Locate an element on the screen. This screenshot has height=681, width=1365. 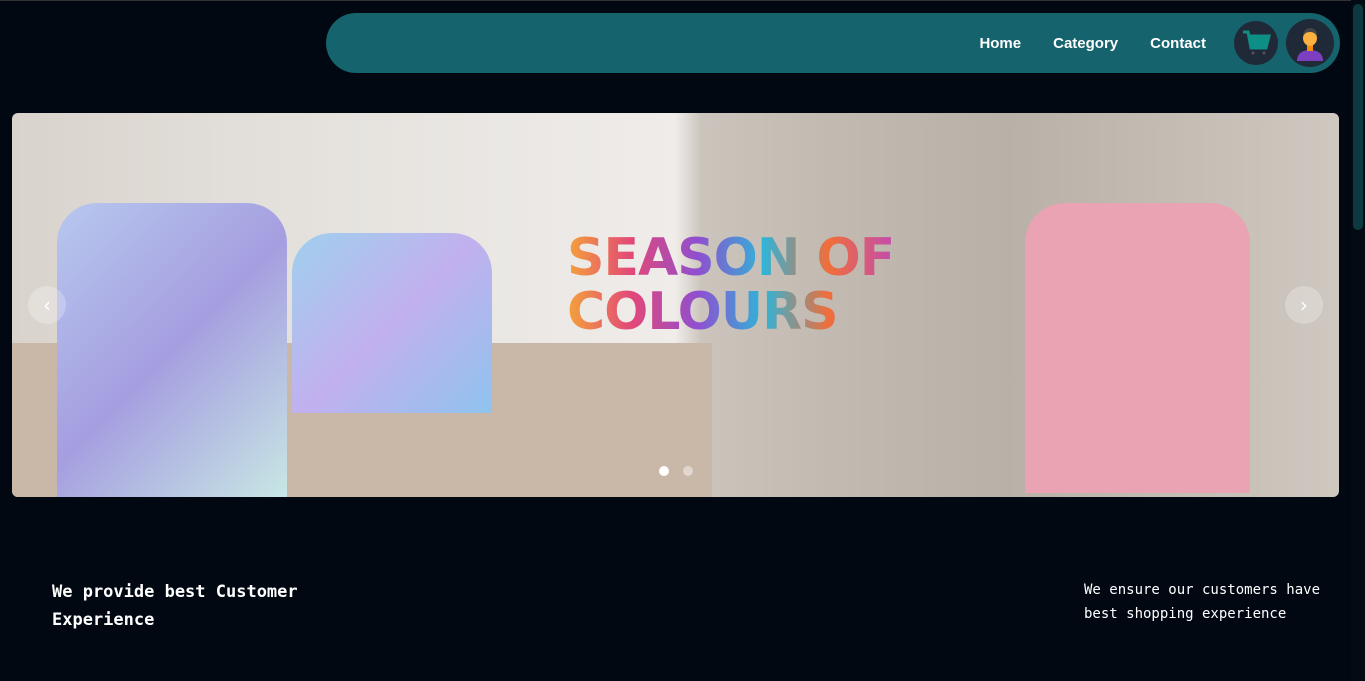
carousel-prev-button: ‹ is located at coordinates (47, 305).